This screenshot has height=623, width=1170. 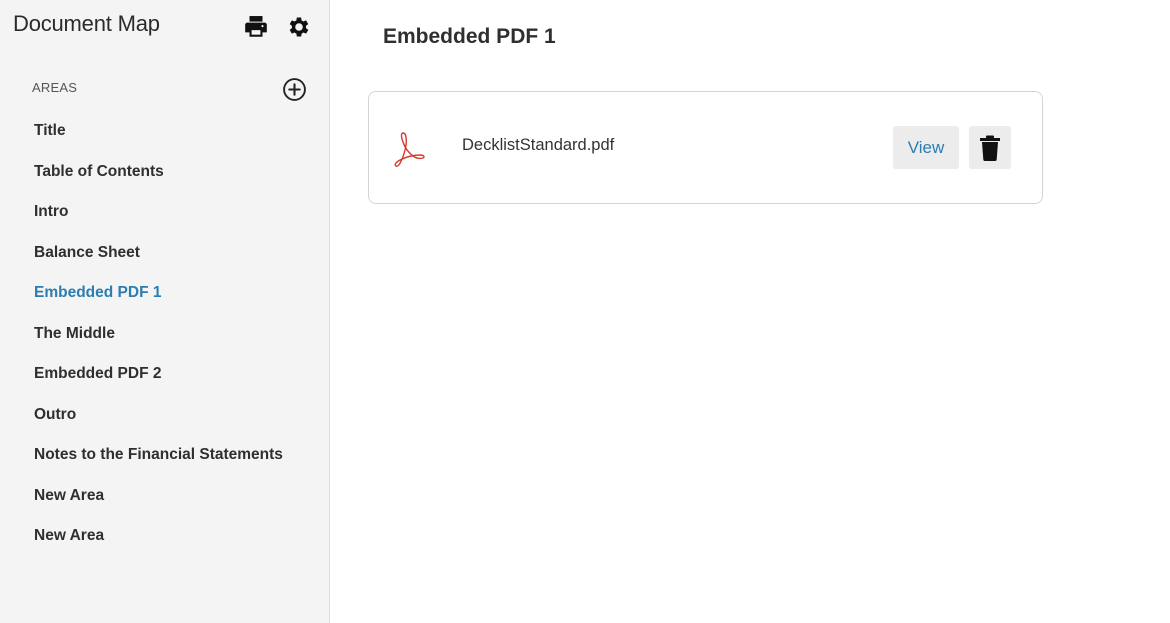 I want to click on sidebar-item-embedded-pdf-2: Embedded PDF 2, so click(x=179, y=383).